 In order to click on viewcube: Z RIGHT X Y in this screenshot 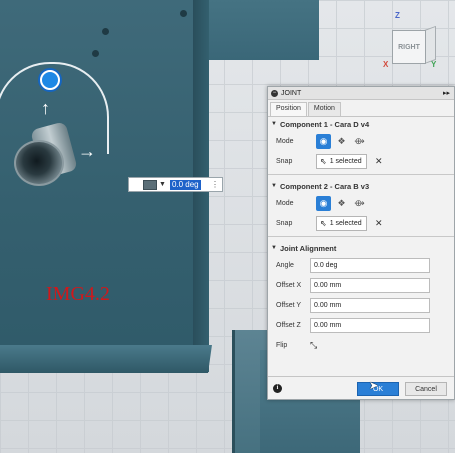, I will do `click(410, 40)`.